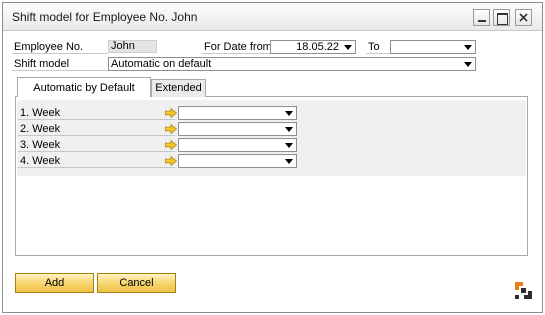 Image resolution: width=545 pixels, height=315 pixels. What do you see at coordinates (132, 46) in the screenshot?
I see `employee-no-value: John` at bounding box center [132, 46].